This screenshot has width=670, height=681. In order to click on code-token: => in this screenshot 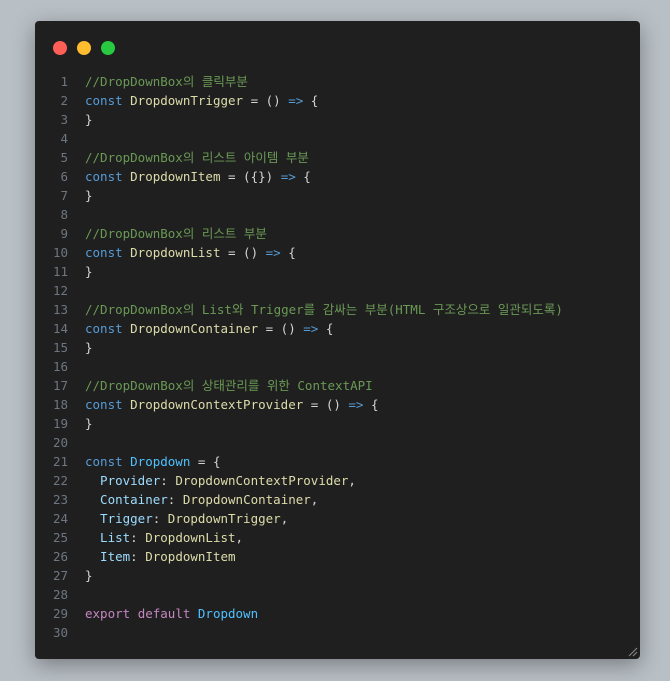, I will do `click(273, 252)`.